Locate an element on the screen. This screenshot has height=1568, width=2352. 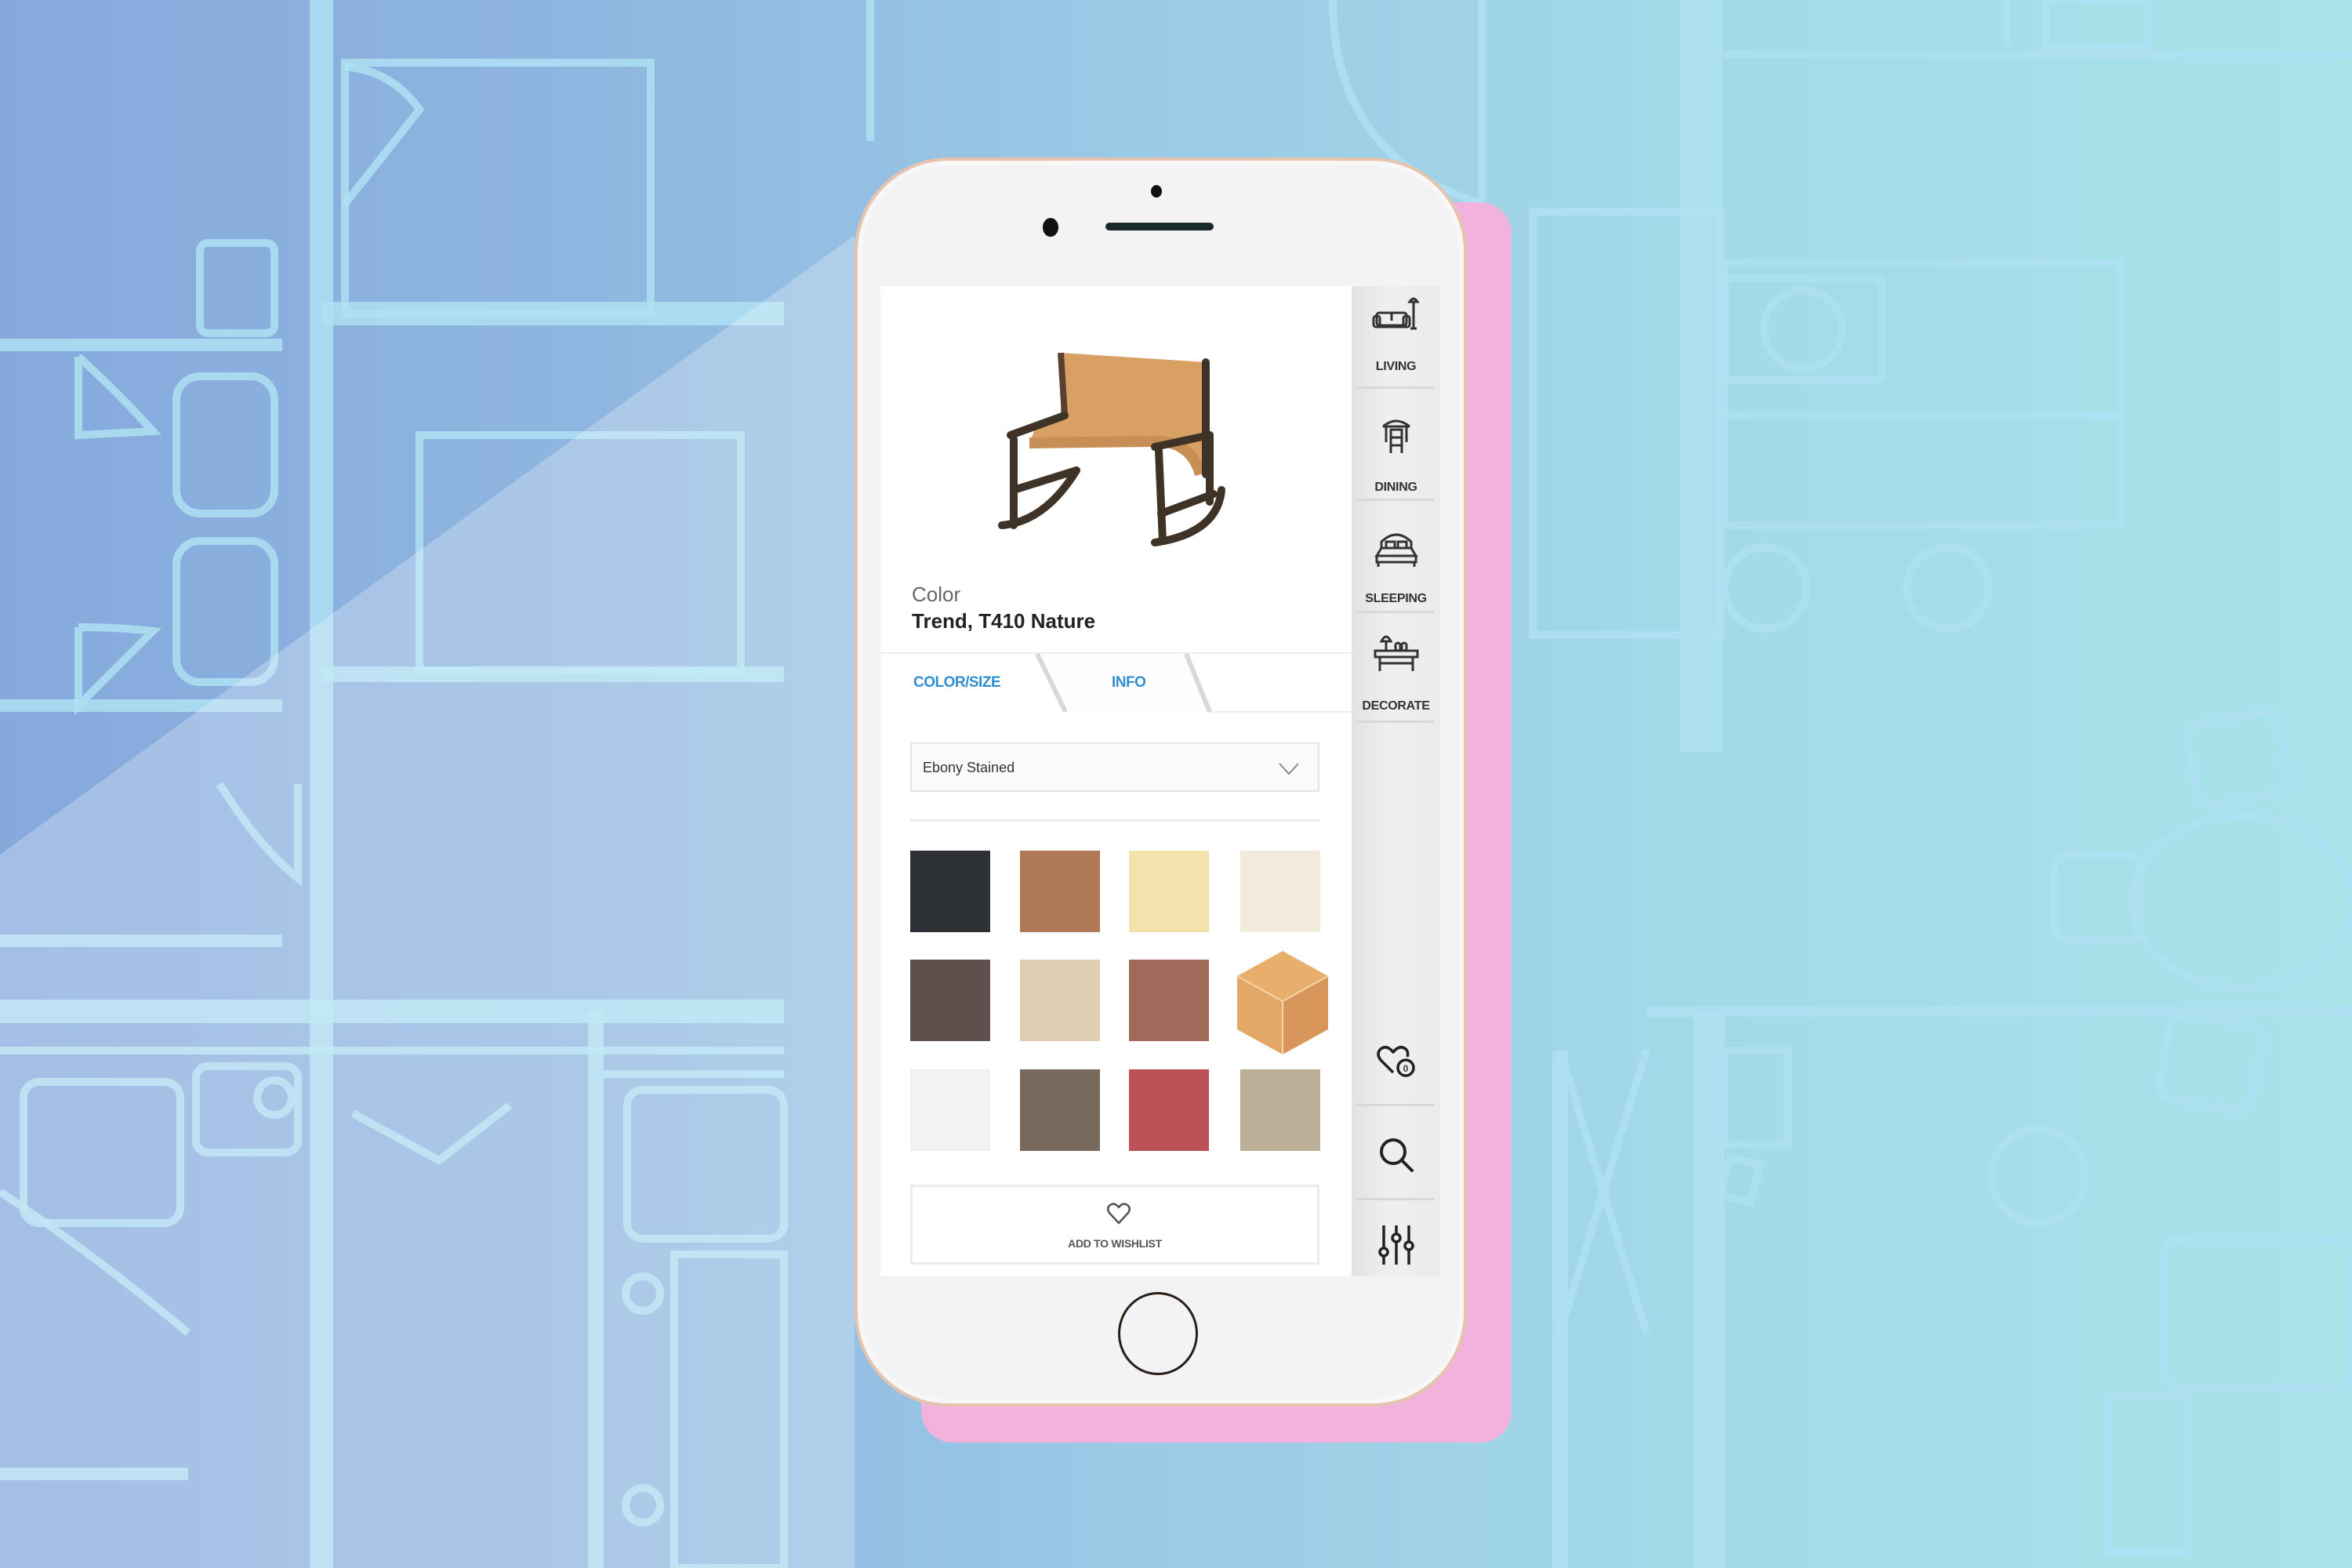
frame-finish-select: Ebony Stained is located at coordinates (1114, 767).